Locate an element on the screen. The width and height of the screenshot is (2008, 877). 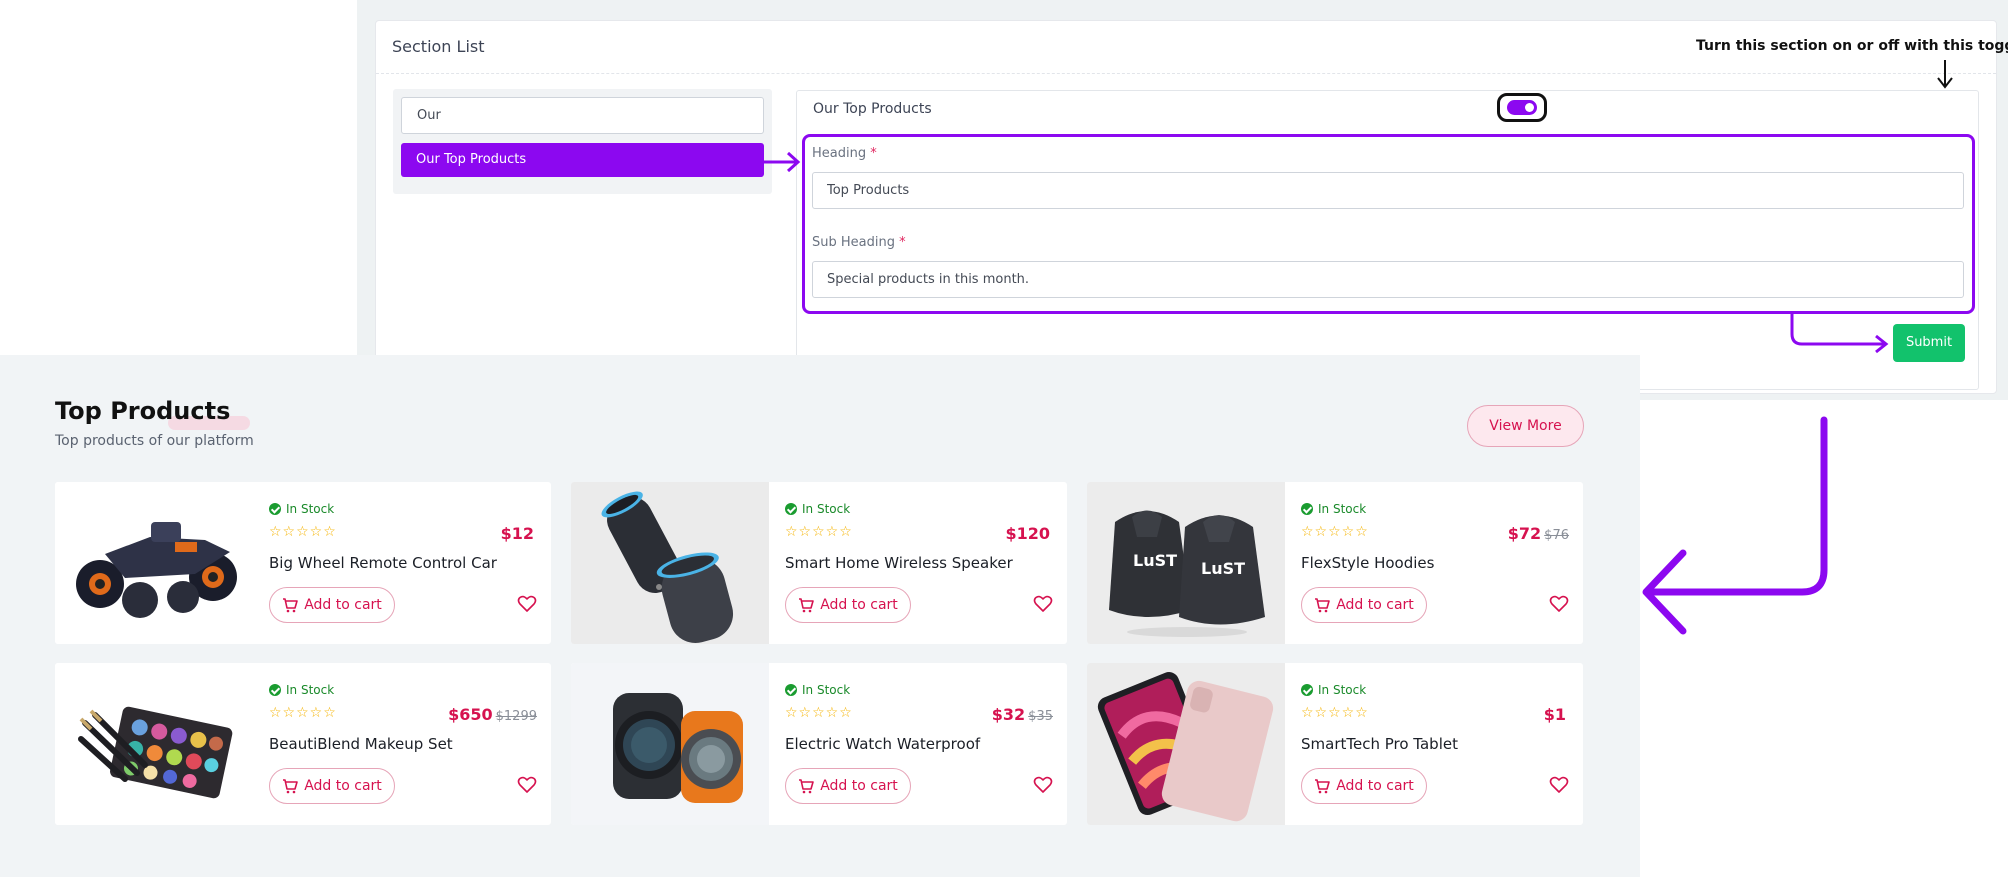
section-list-title: Section List is located at coordinates (438, 46).